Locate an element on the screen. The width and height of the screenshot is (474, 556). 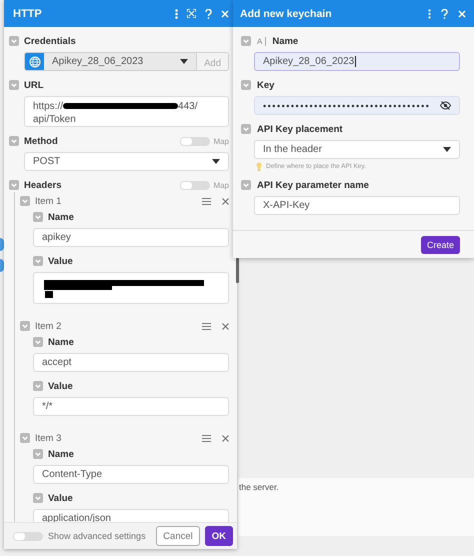
item-label: Item 1 is located at coordinates (48, 201).